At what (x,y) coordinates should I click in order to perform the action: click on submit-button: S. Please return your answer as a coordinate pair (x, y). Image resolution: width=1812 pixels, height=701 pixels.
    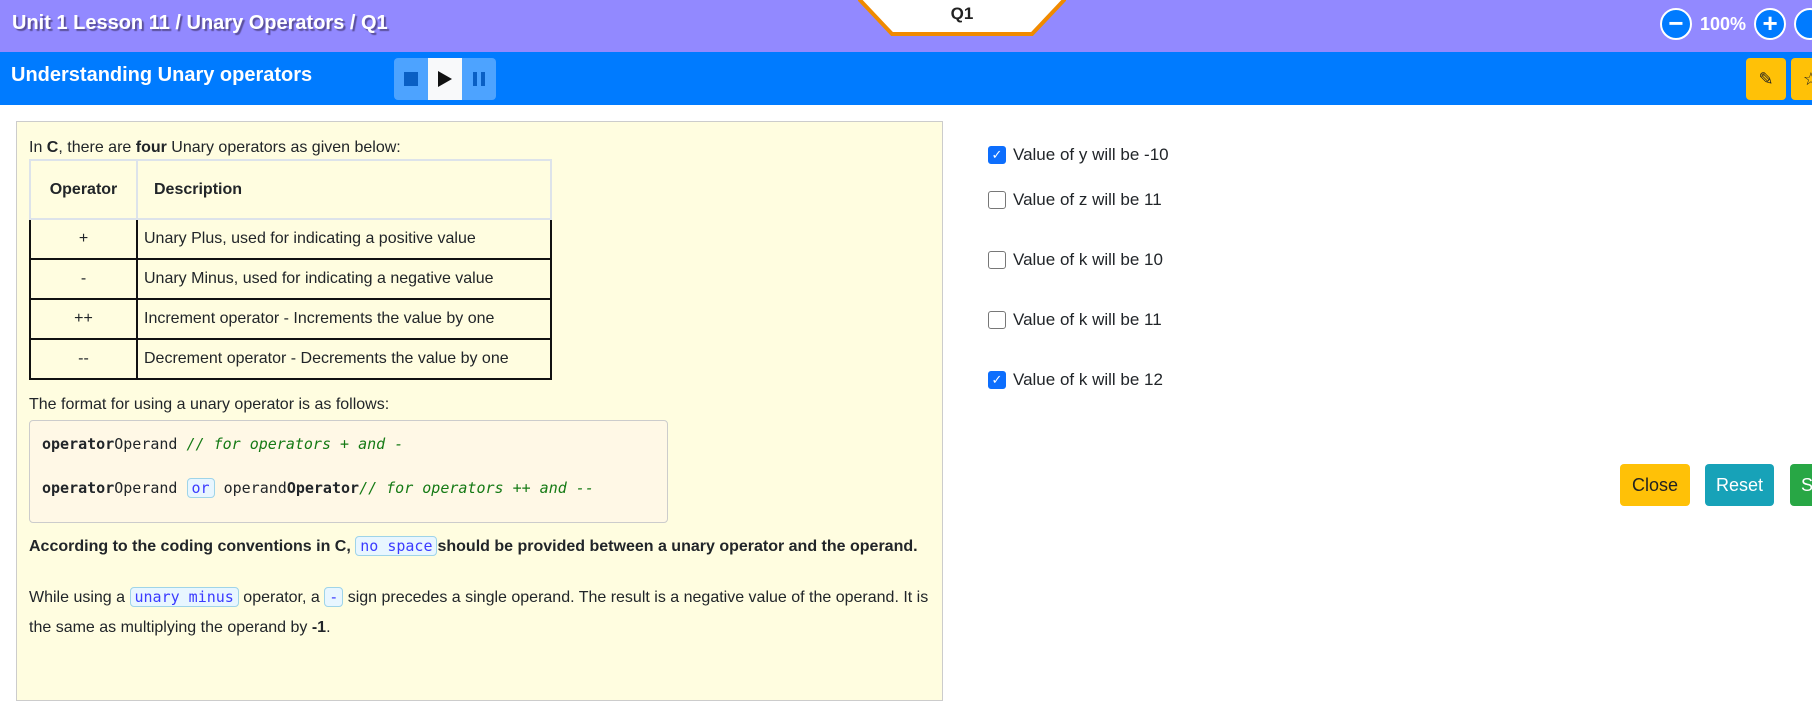
    Looking at the image, I should click on (1801, 485).